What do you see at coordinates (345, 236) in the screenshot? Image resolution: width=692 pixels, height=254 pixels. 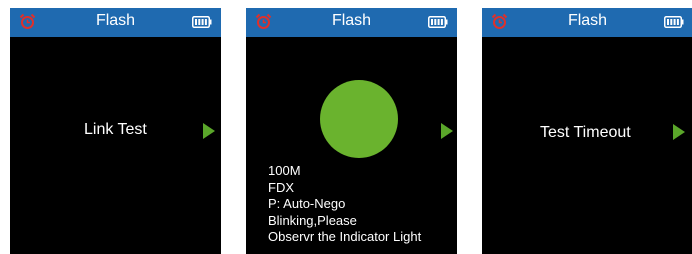 I see `observe-text: Observr the Indicator Light` at bounding box center [345, 236].